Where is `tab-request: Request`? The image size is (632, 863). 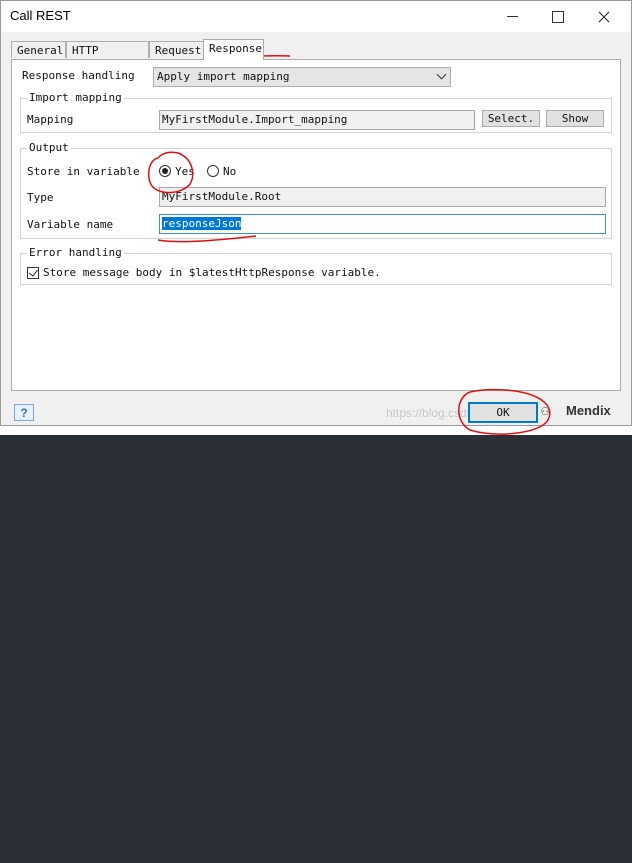
tab-request: Request is located at coordinates (176, 49).